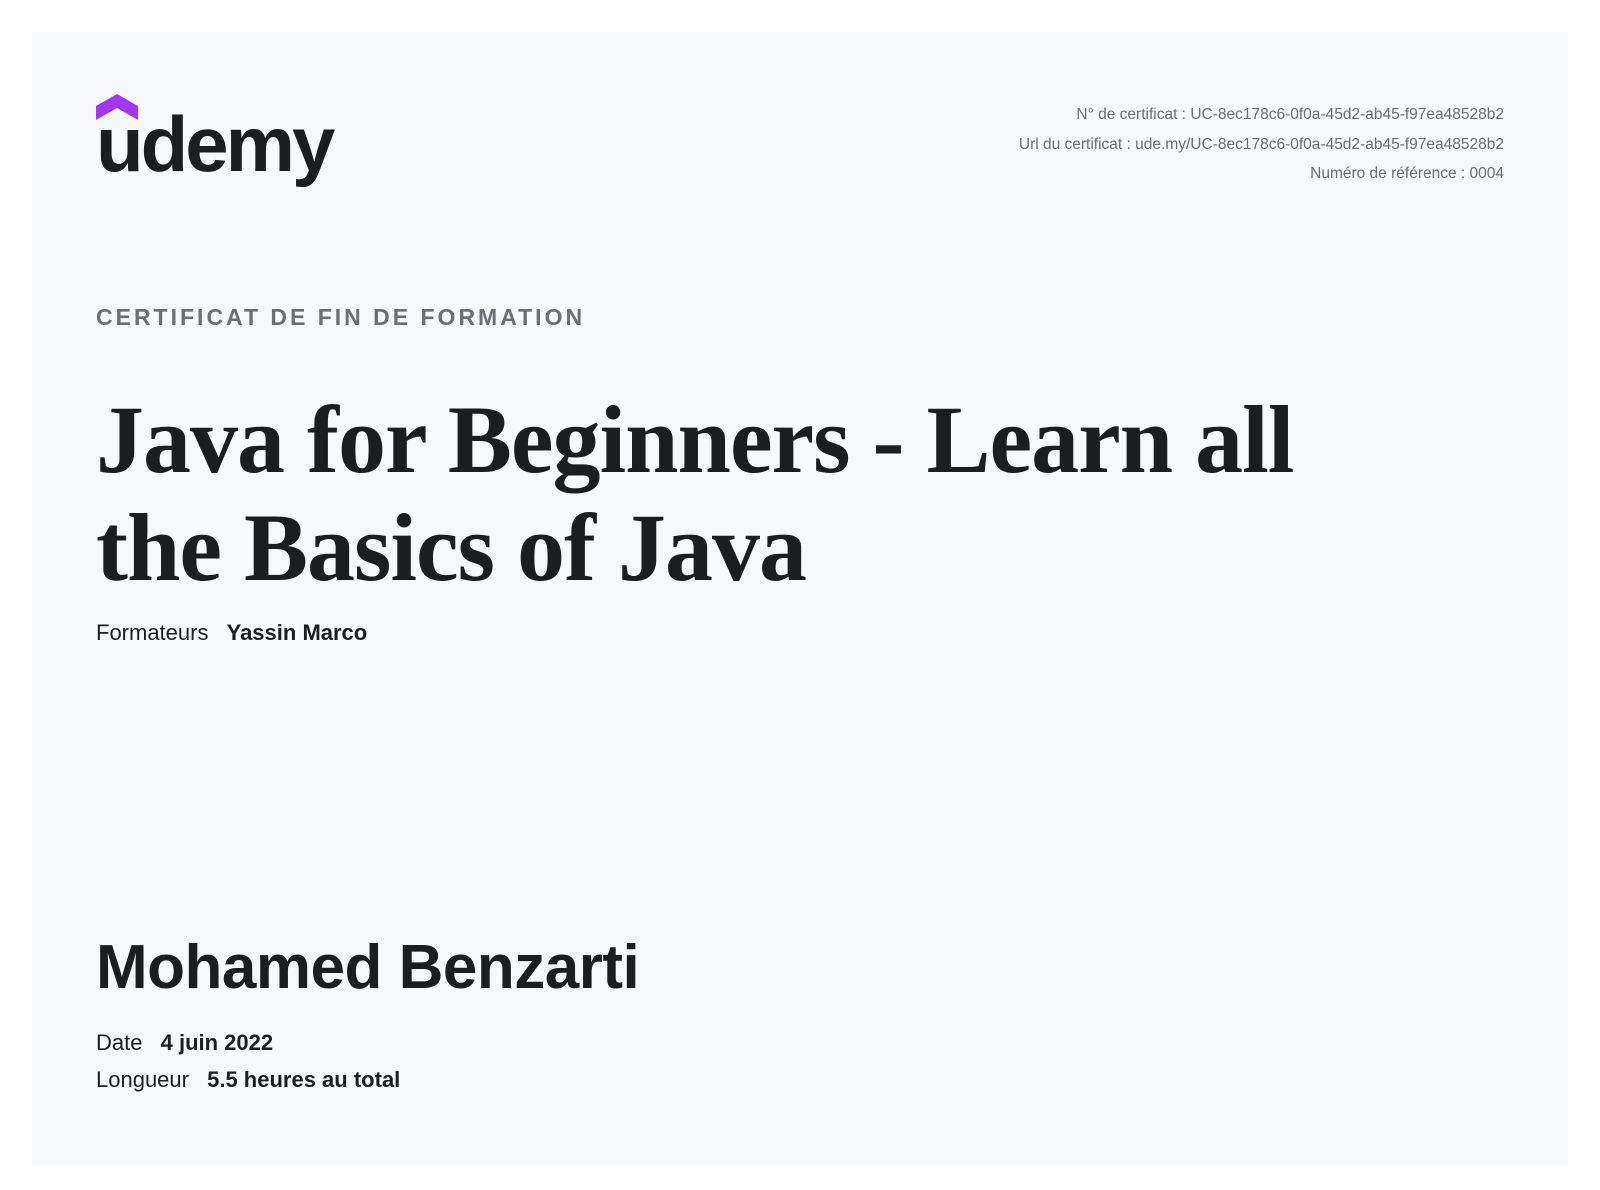 This screenshot has width=1600, height=1190. What do you see at coordinates (341, 317) in the screenshot?
I see `certificate-kicker: Certificat de fin de formation` at bounding box center [341, 317].